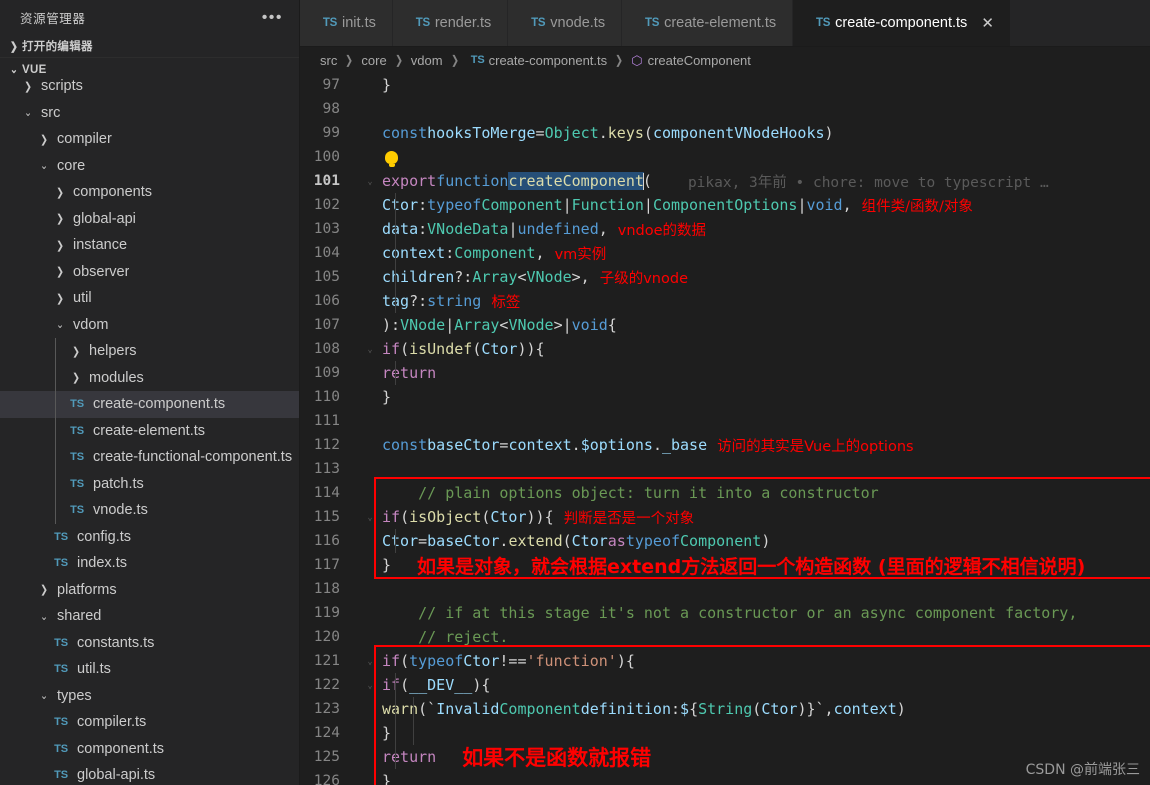 The height and width of the screenshot is (785, 1150). What do you see at coordinates (331, 133) in the screenshot?
I see `line-number: 99` at bounding box center [331, 133].